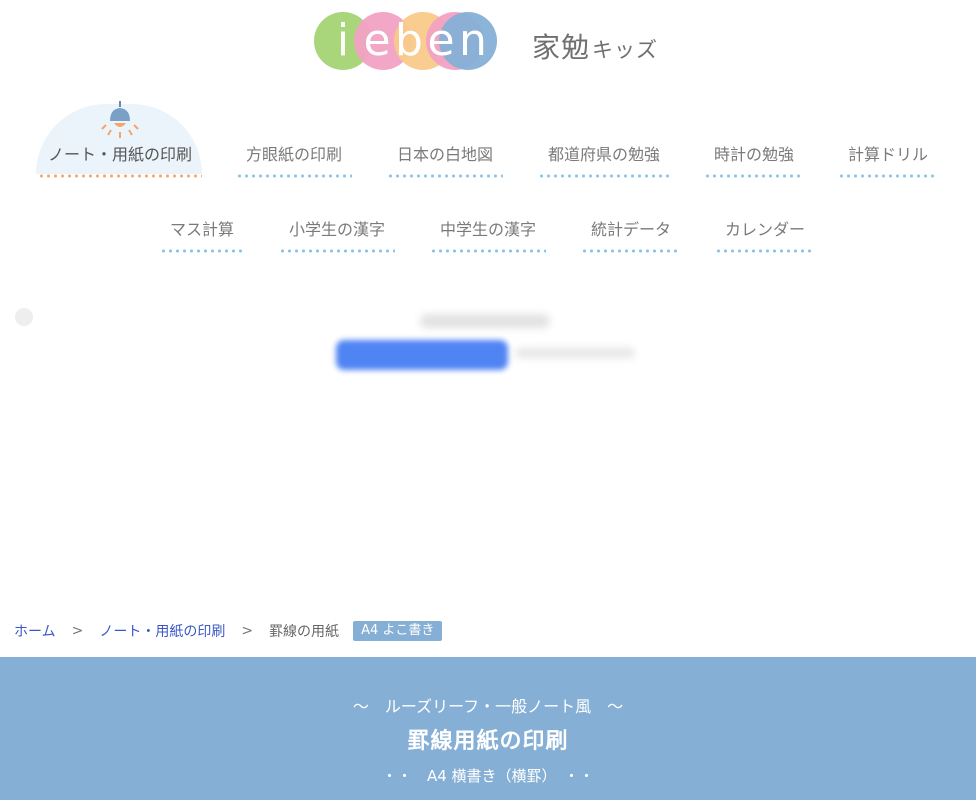 This screenshot has width=976, height=800. Describe the element at coordinates (422, 355) in the screenshot. I see `blurred-button` at that location.